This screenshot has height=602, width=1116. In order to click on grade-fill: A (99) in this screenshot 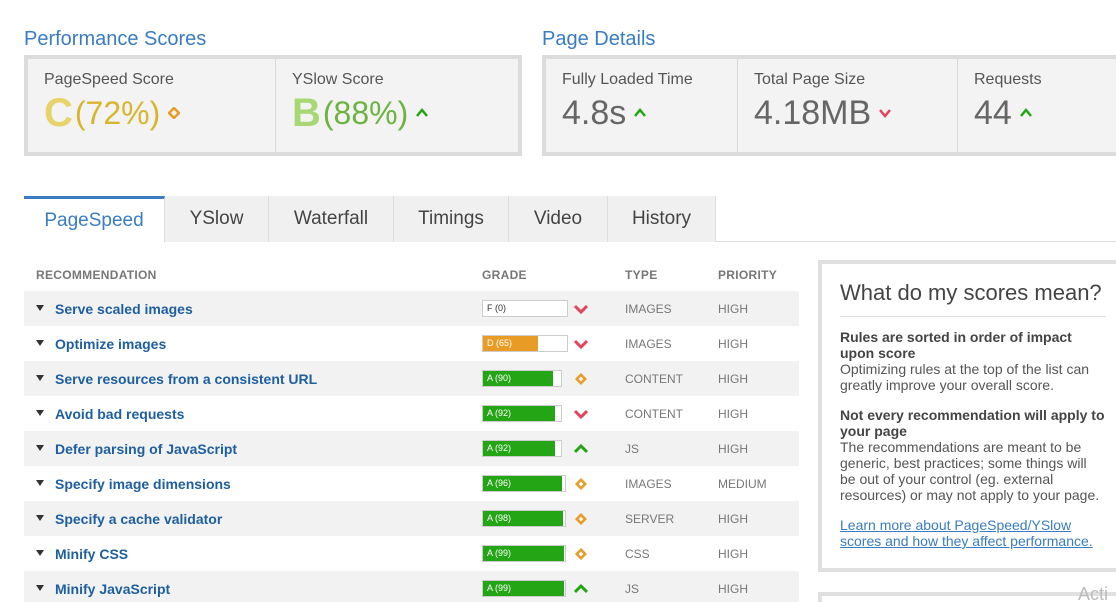, I will do `click(524, 588)`.